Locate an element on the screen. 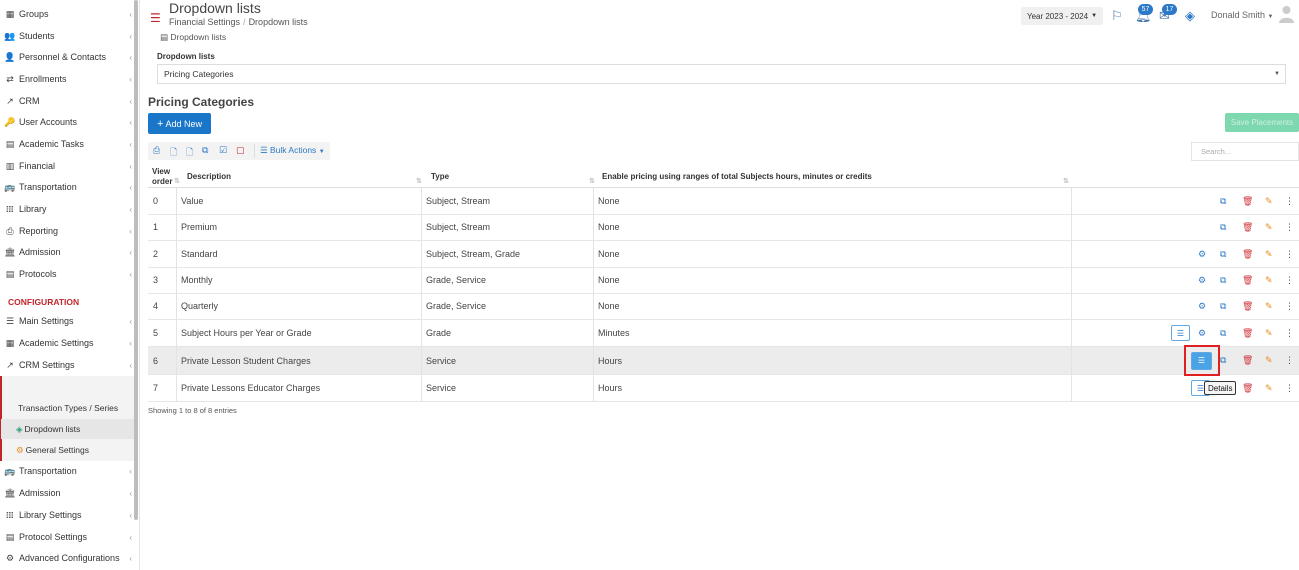 The height and width of the screenshot is (570, 1299). print-icon: ⎙ is located at coordinates (156, 150).